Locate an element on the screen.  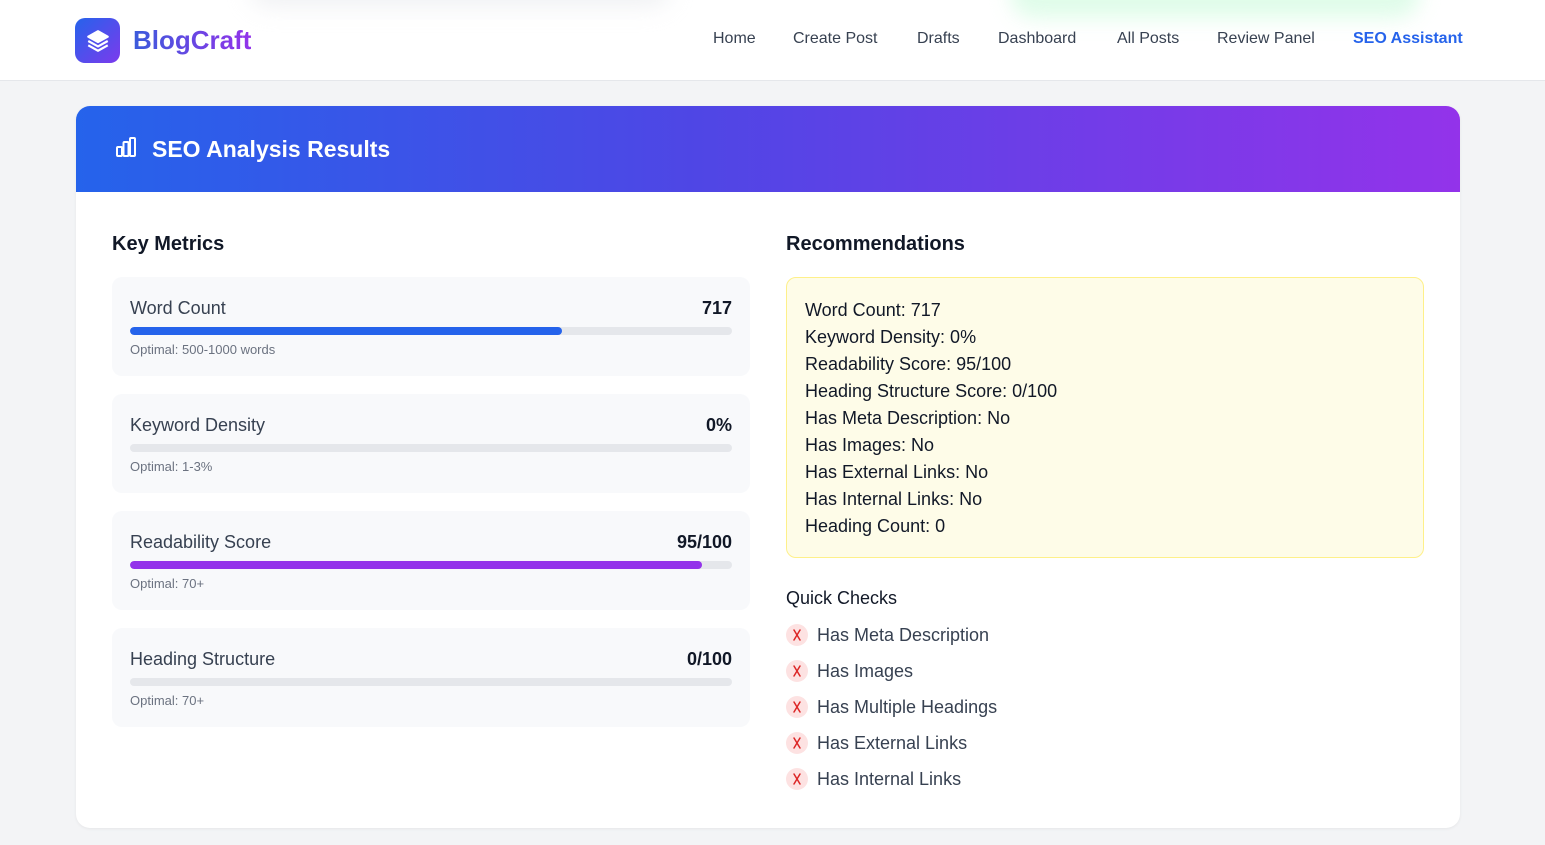
quick-check-item: Has Multiple Headings is located at coordinates (891, 707).